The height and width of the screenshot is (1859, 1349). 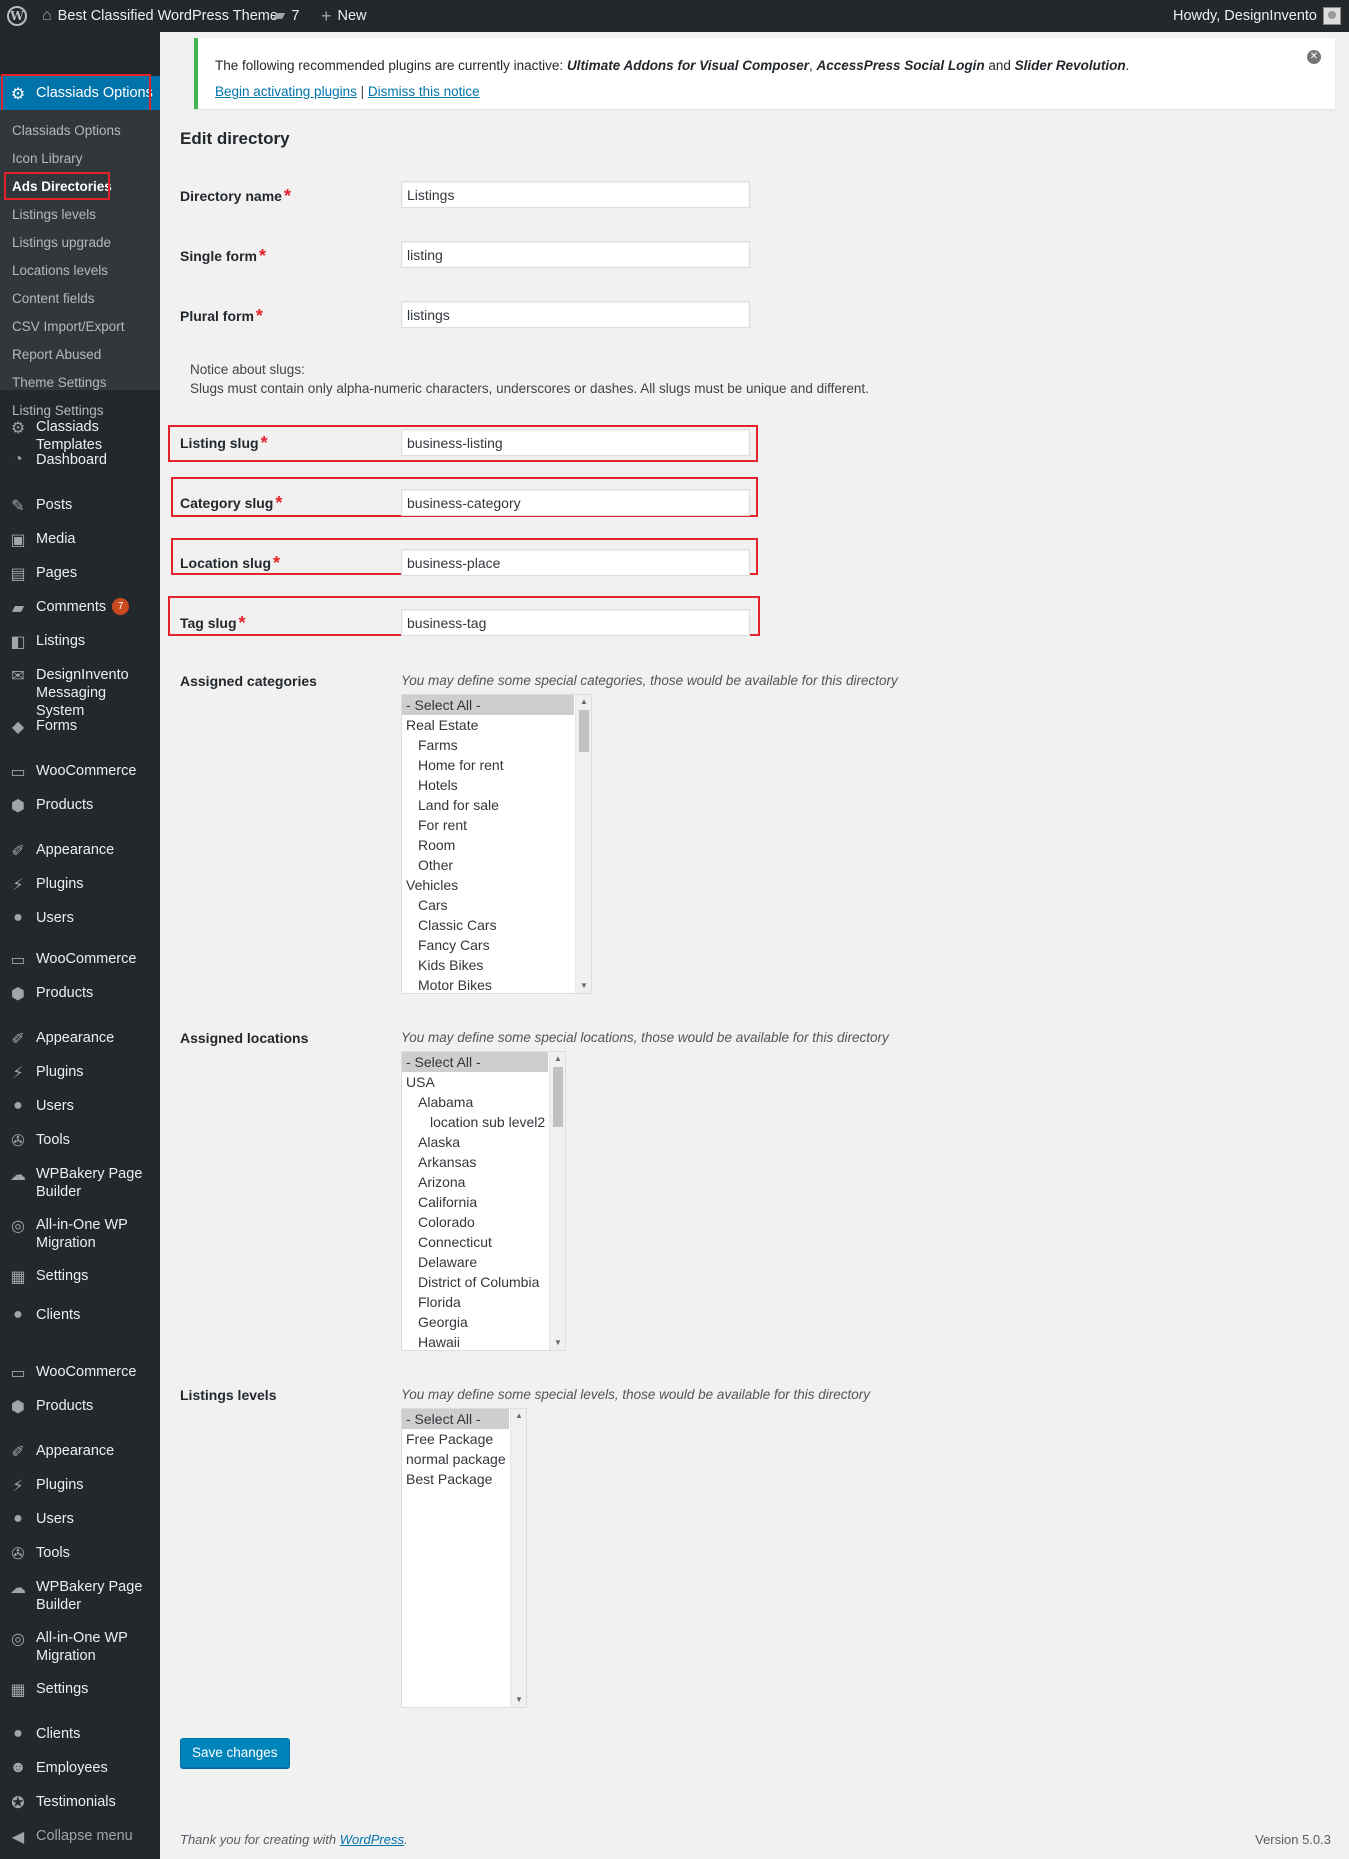 I want to click on sidebar-item-dashboard: ◔ Dashboard, so click(x=80, y=460).